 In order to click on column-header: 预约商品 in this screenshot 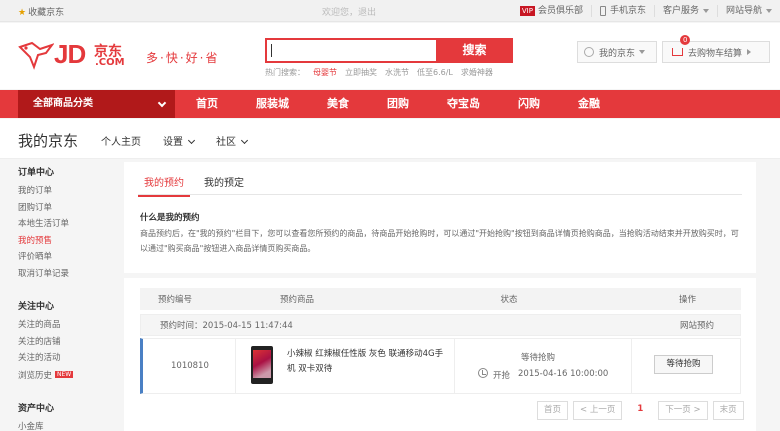, I will do `click(296, 300)`.